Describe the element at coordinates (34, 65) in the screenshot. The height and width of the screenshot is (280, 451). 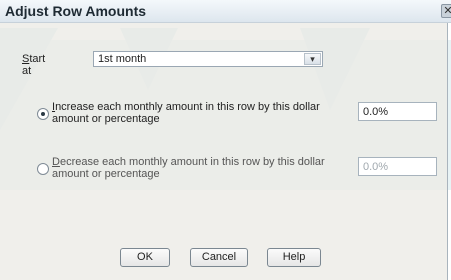
I see `start-at-label: Start at` at that location.